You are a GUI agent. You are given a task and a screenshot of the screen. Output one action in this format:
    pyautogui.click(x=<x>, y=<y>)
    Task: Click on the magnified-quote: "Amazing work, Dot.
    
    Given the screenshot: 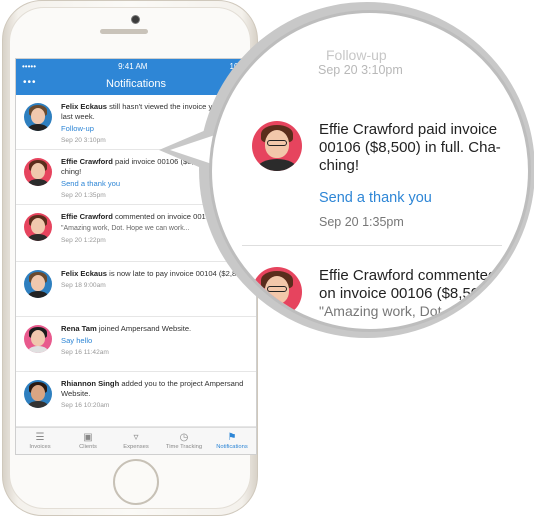 What is the action you would take?
    pyautogui.click(x=382, y=311)
    